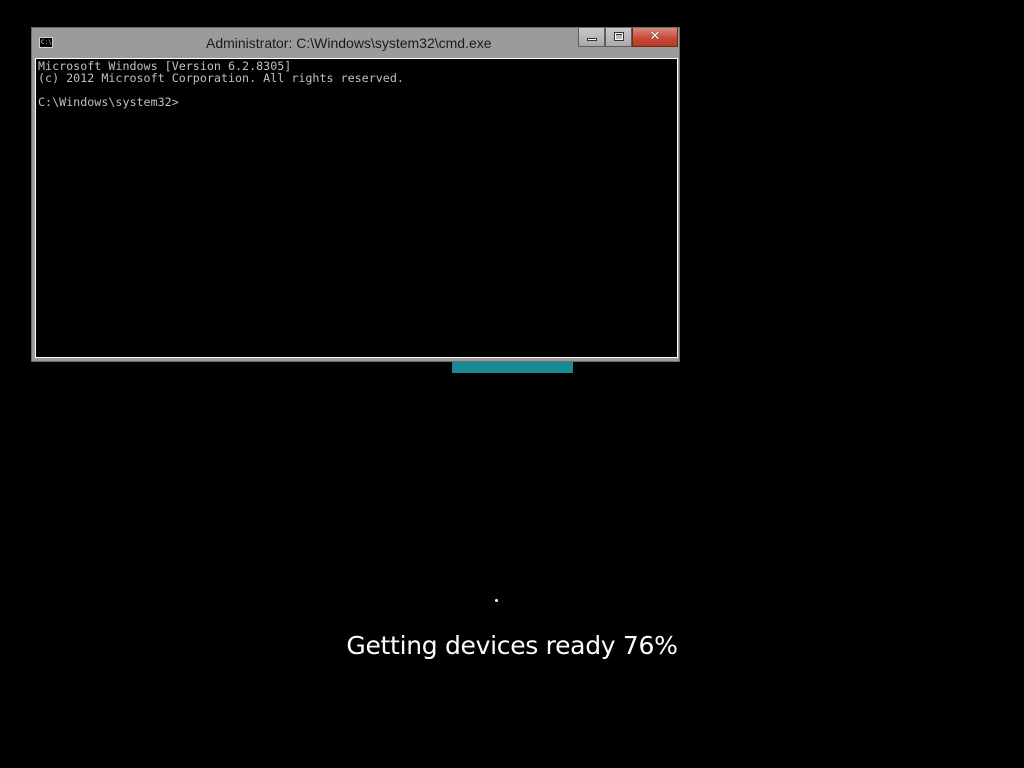 The image size is (1024, 768). I want to click on console-prompt: C:\Windows\system32>, so click(357, 102).